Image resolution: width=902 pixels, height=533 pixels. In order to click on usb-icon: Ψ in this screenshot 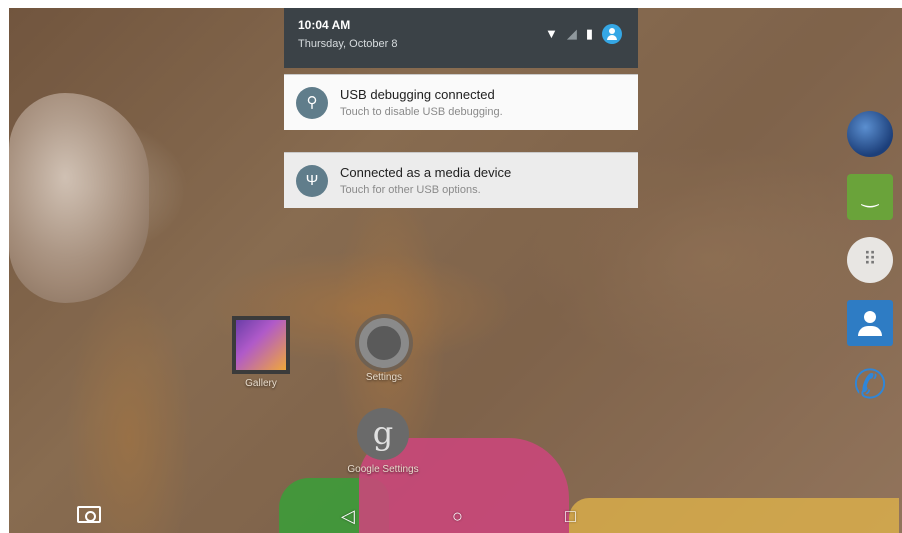, I will do `click(312, 181)`.